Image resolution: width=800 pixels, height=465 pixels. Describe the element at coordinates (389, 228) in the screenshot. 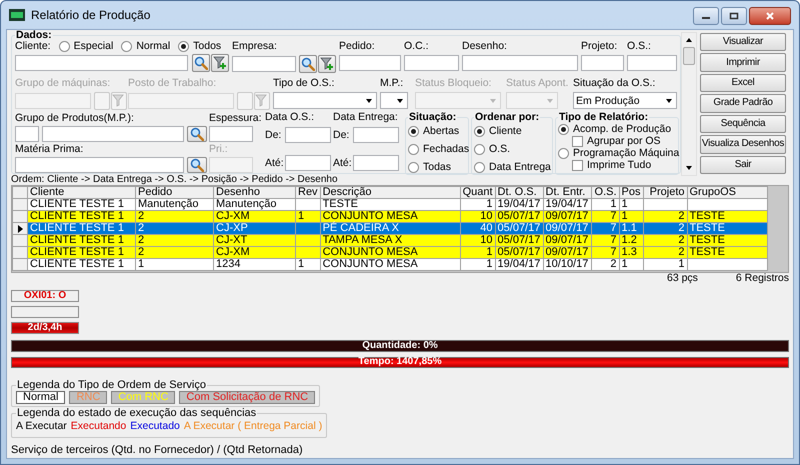

I see `table-row: CLIENTE TESTE 1 2 CJ-XP PÉ CADEIRA X 40 05/07/17 09/07/17 7 1.1 2 TESTE` at that location.